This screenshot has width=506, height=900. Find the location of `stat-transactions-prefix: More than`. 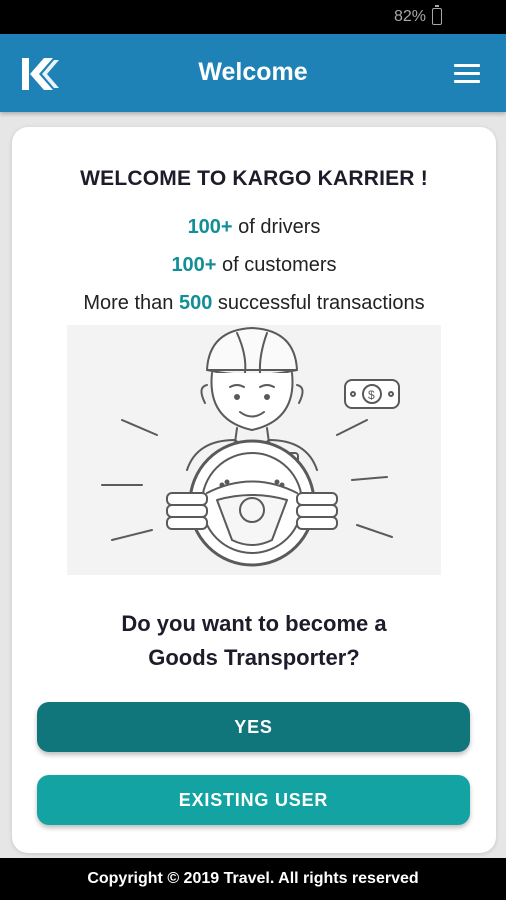

stat-transactions-prefix: More than is located at coordinates (131, 303).